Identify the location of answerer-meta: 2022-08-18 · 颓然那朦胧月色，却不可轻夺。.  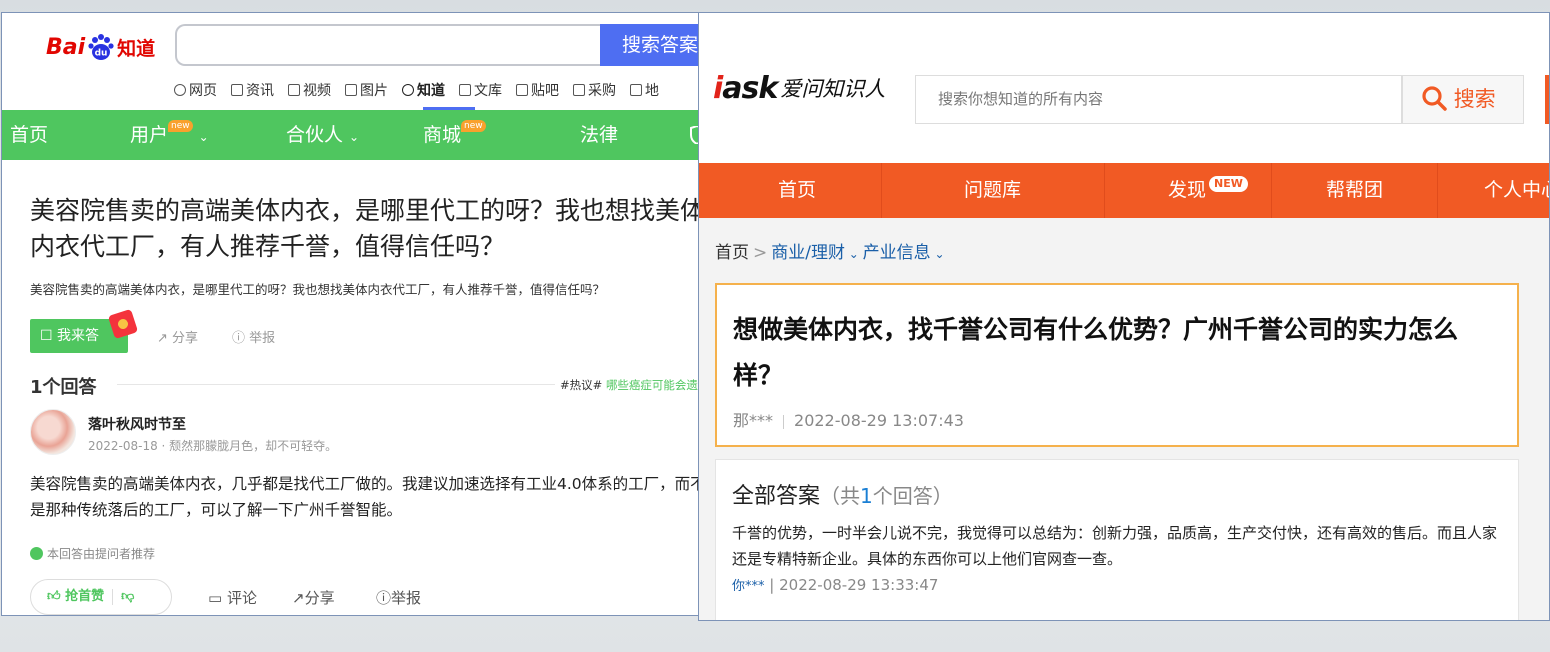
(213, 446).